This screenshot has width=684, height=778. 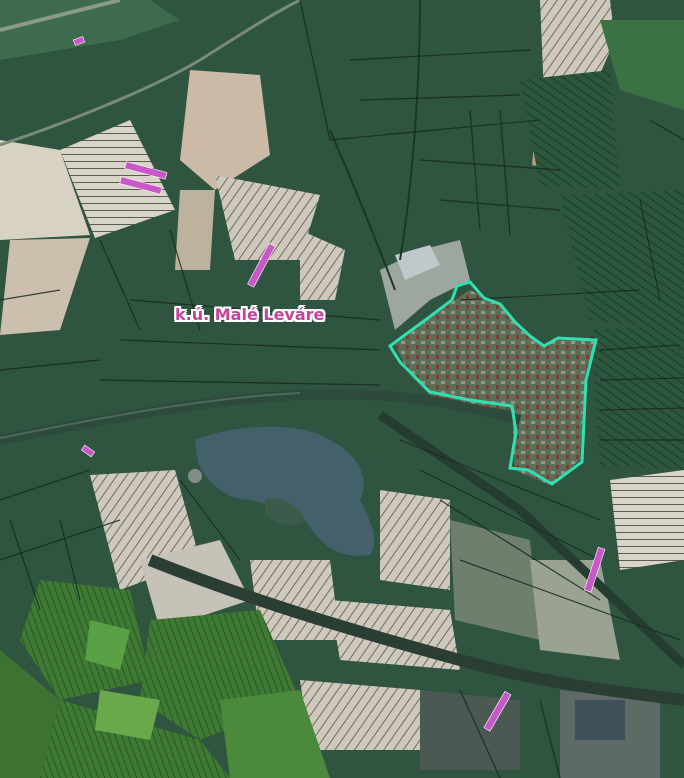 I want to click on cadastral-area-label: k.ú. Malé Leváre, so click(x=250, y=314).